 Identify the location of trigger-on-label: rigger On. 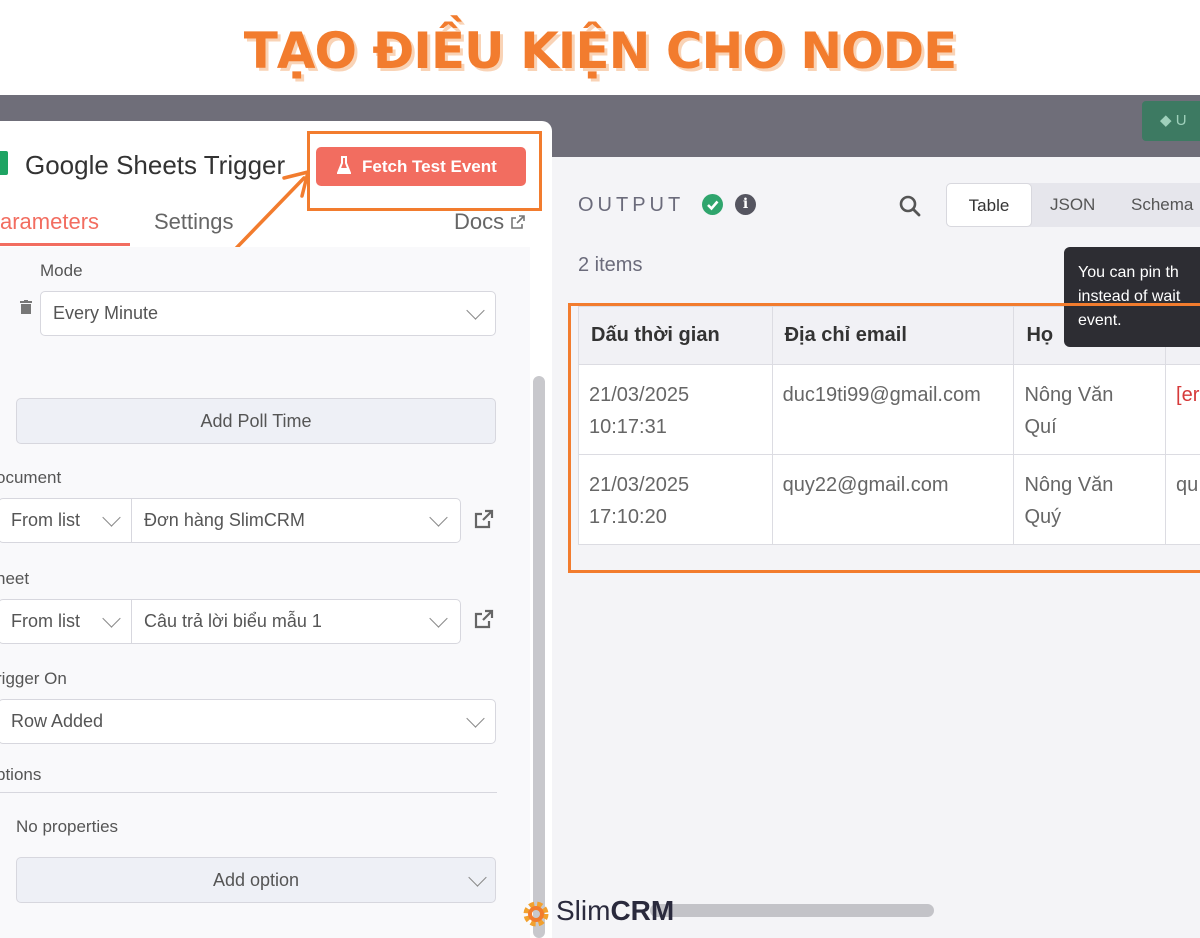
(33, 678).